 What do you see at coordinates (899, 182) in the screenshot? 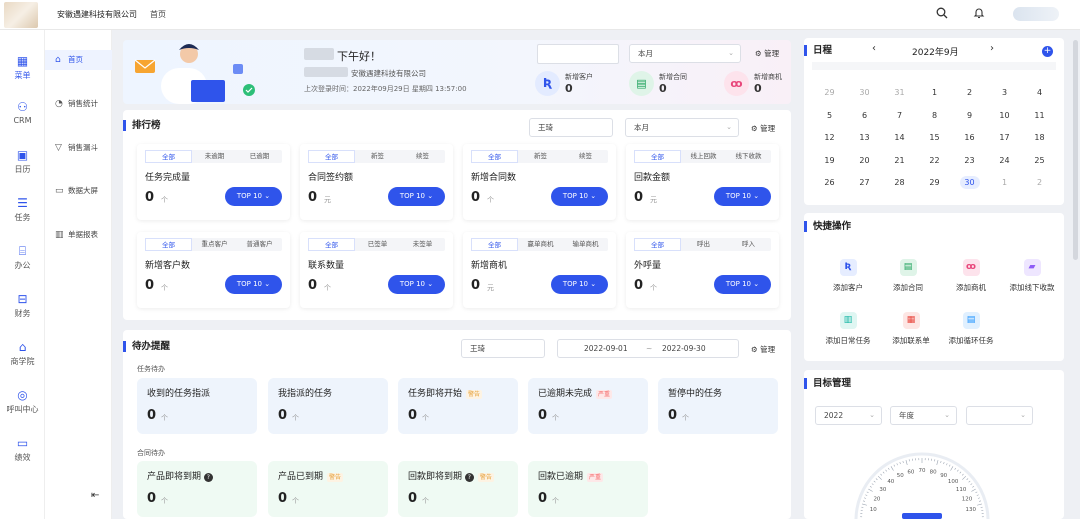
I see `calendar-day: 28` at bounding box center [899, 182].